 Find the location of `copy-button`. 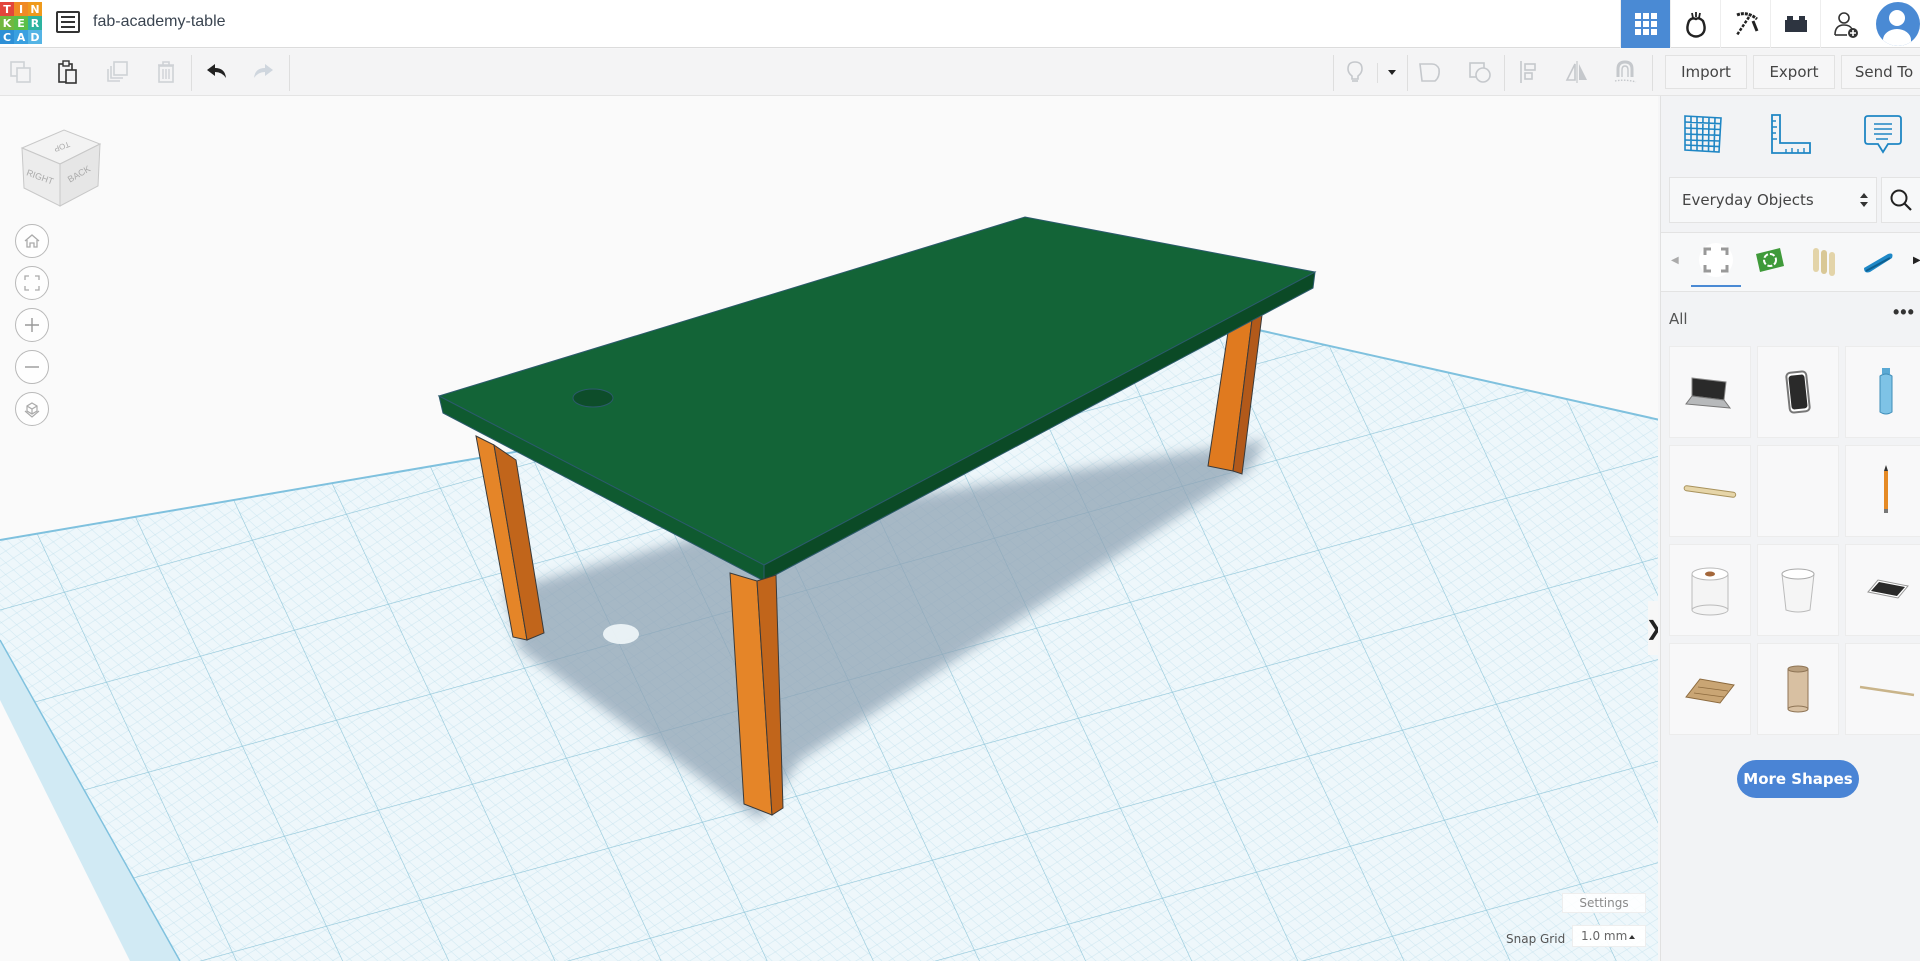

copy-button is located at coordinates (21, 72).